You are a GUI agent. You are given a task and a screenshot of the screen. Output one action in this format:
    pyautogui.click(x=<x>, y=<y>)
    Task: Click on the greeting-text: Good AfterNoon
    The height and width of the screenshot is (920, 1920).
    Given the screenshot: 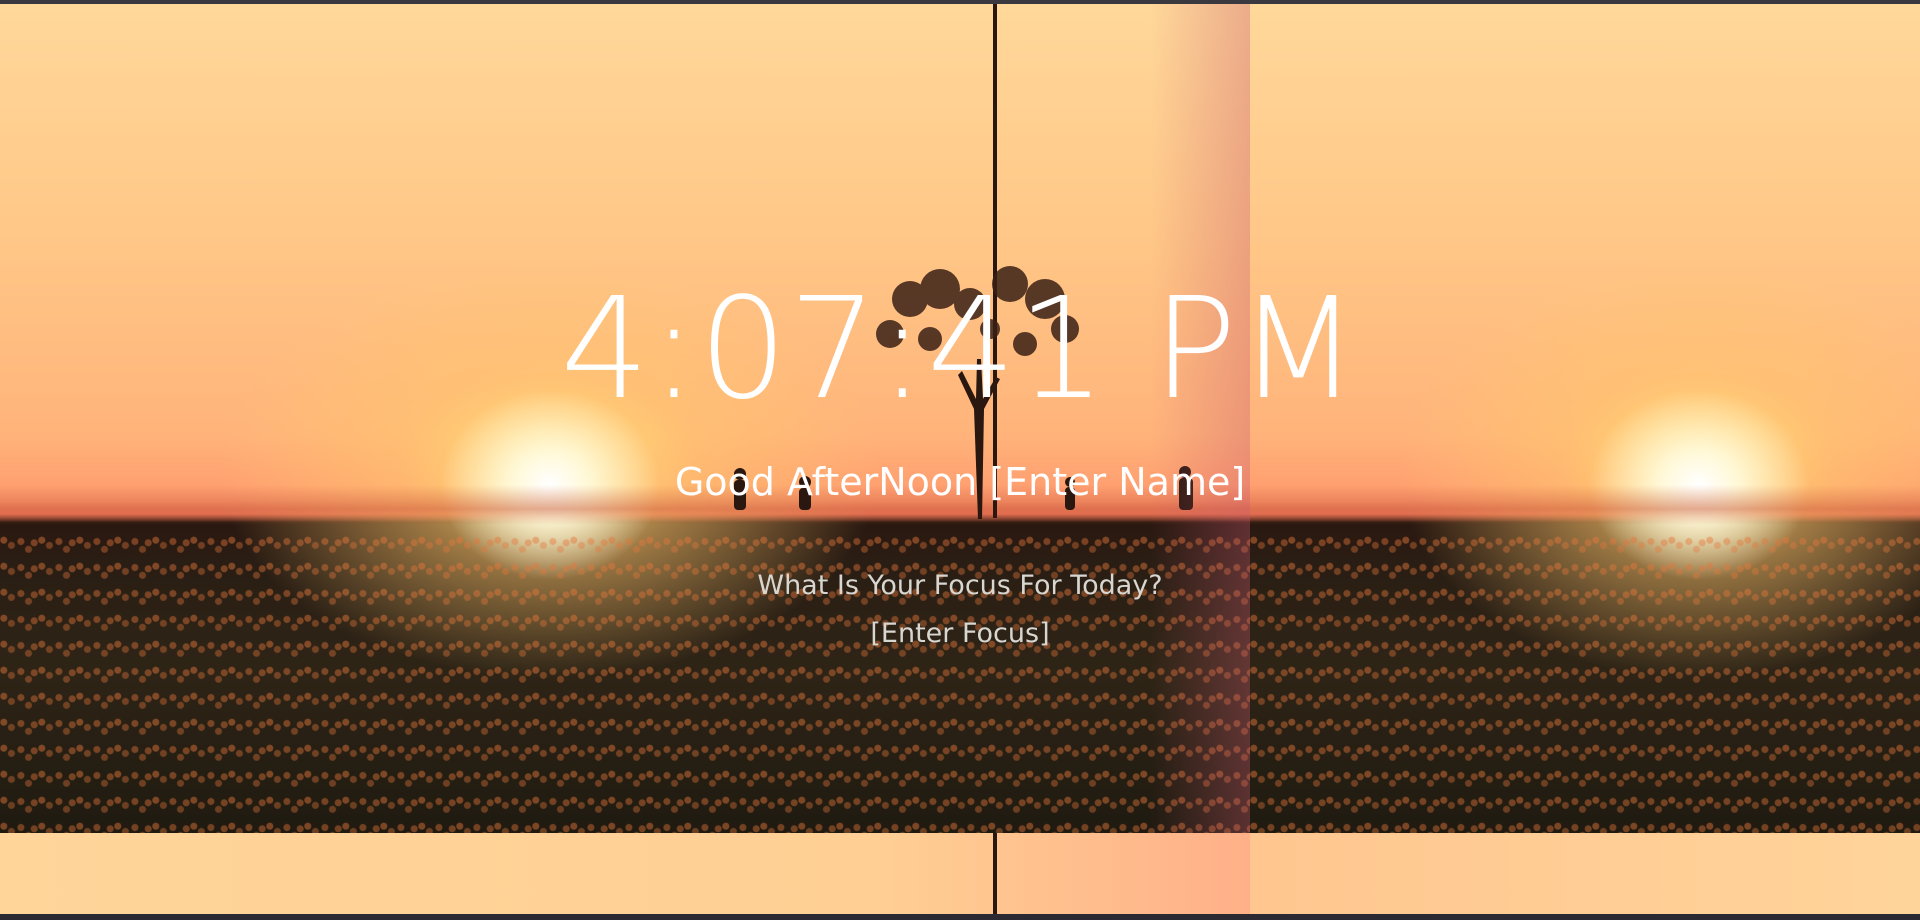 What is the action you would take?
    pyautogui.click(x=826, y=482)
    